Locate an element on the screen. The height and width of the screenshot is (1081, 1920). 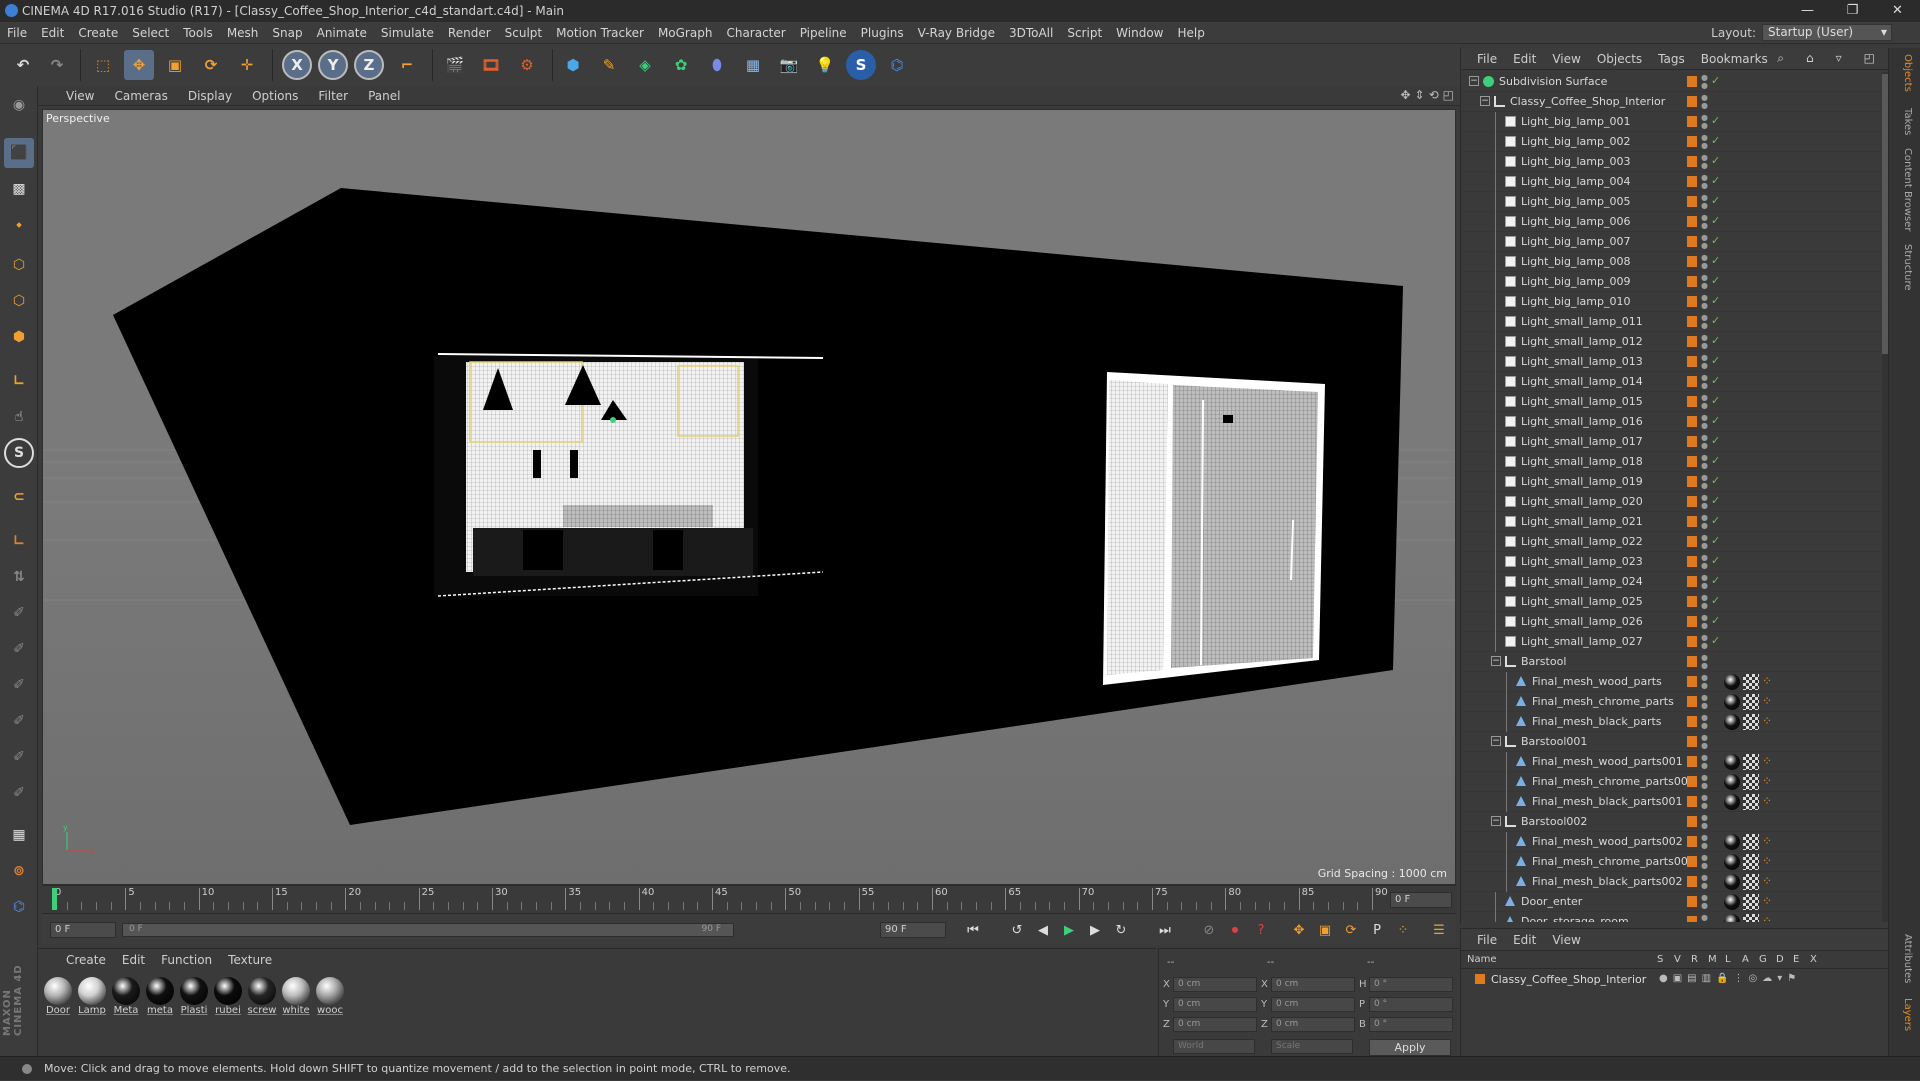
object-row: Final_mesh_chrome_parts002 ● ● ⁘ is located at coordinates (1673, 862).